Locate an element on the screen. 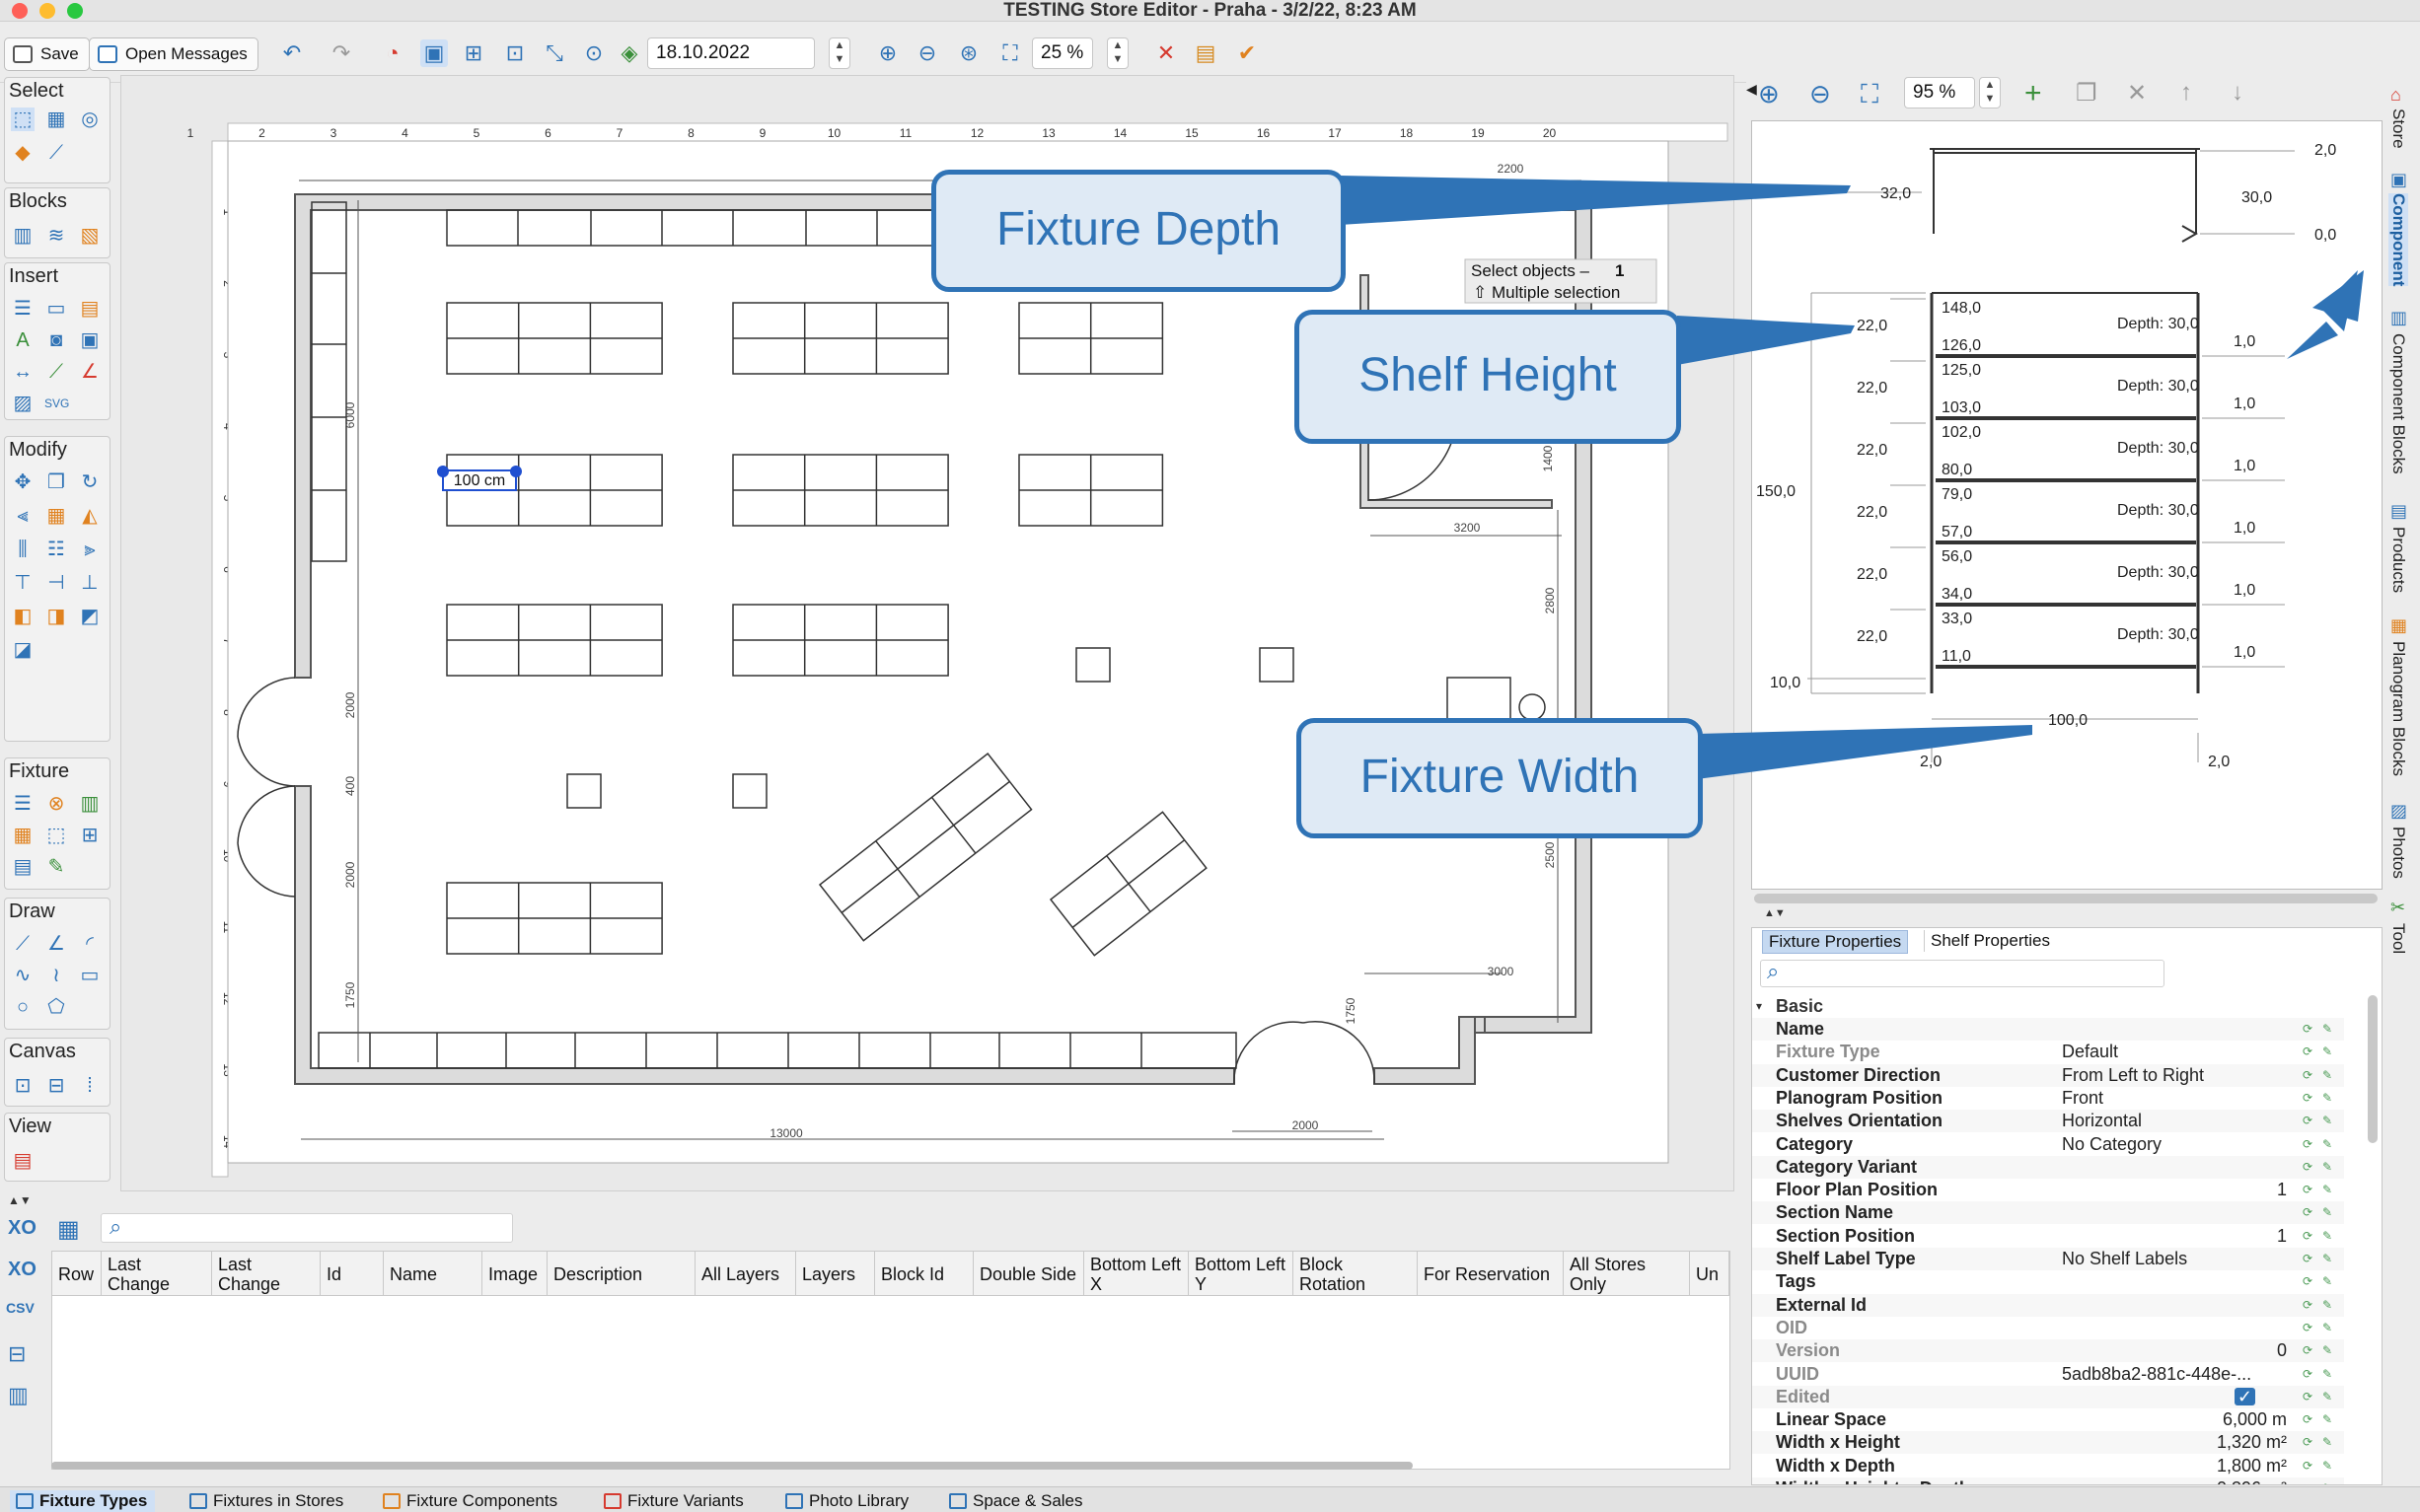  property-row: Edited ✓ ⟳ ✎ is located at coordinates (2048, 1396).